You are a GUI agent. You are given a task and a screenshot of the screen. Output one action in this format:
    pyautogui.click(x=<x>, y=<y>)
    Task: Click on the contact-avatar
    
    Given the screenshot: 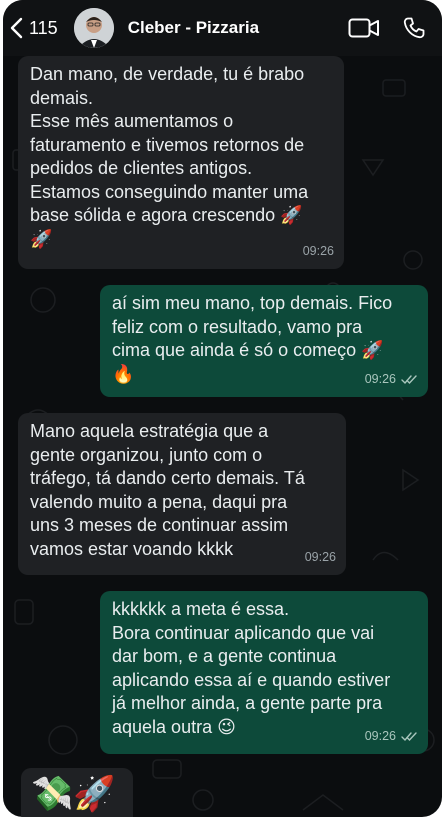 What is the action you would take?
    pyautogui.click(x=93, y=28)
    